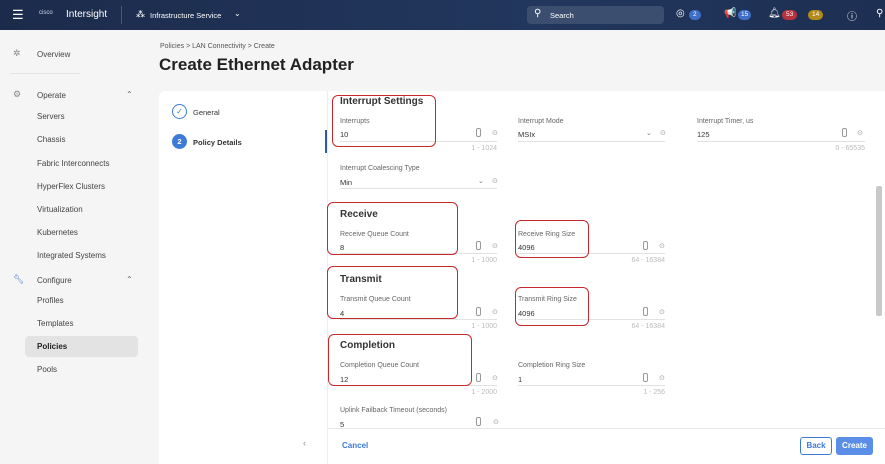  What do you see at coordinates (60, 209) in the screenshot?
I see `sidebar-item-virtualization: Virtualization` at bounding box center [60, 209].